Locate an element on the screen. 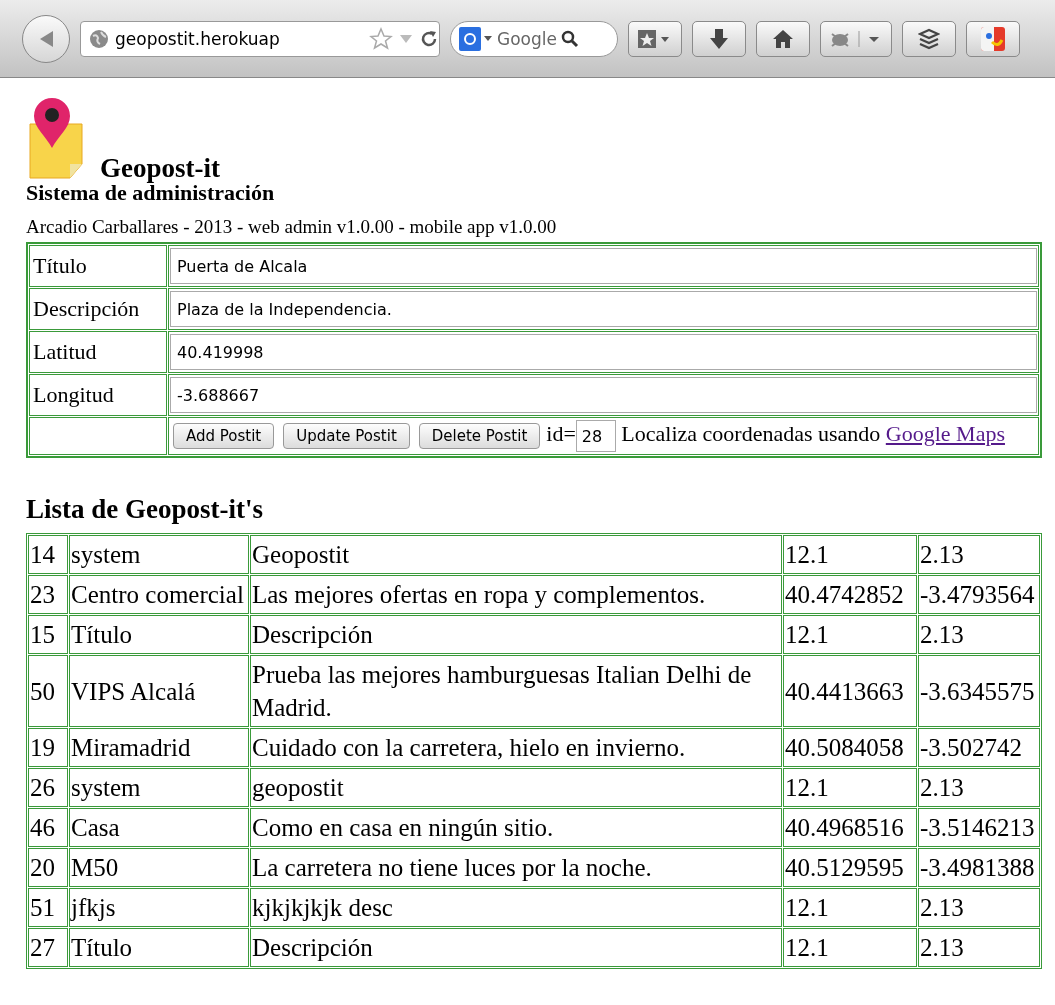 The width and height of the screenshot is (1055, 1005). app-title: Geopost-it is located at coordinates (160, 168).